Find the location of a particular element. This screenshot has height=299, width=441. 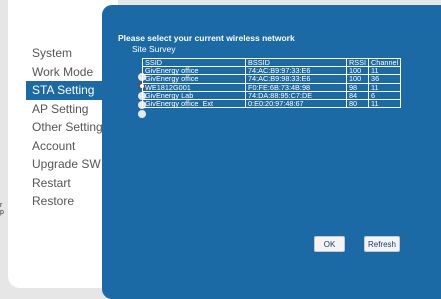

cell-bssid: 74:AC:B9:98:33:E6 is located at coordinates (296, 79).